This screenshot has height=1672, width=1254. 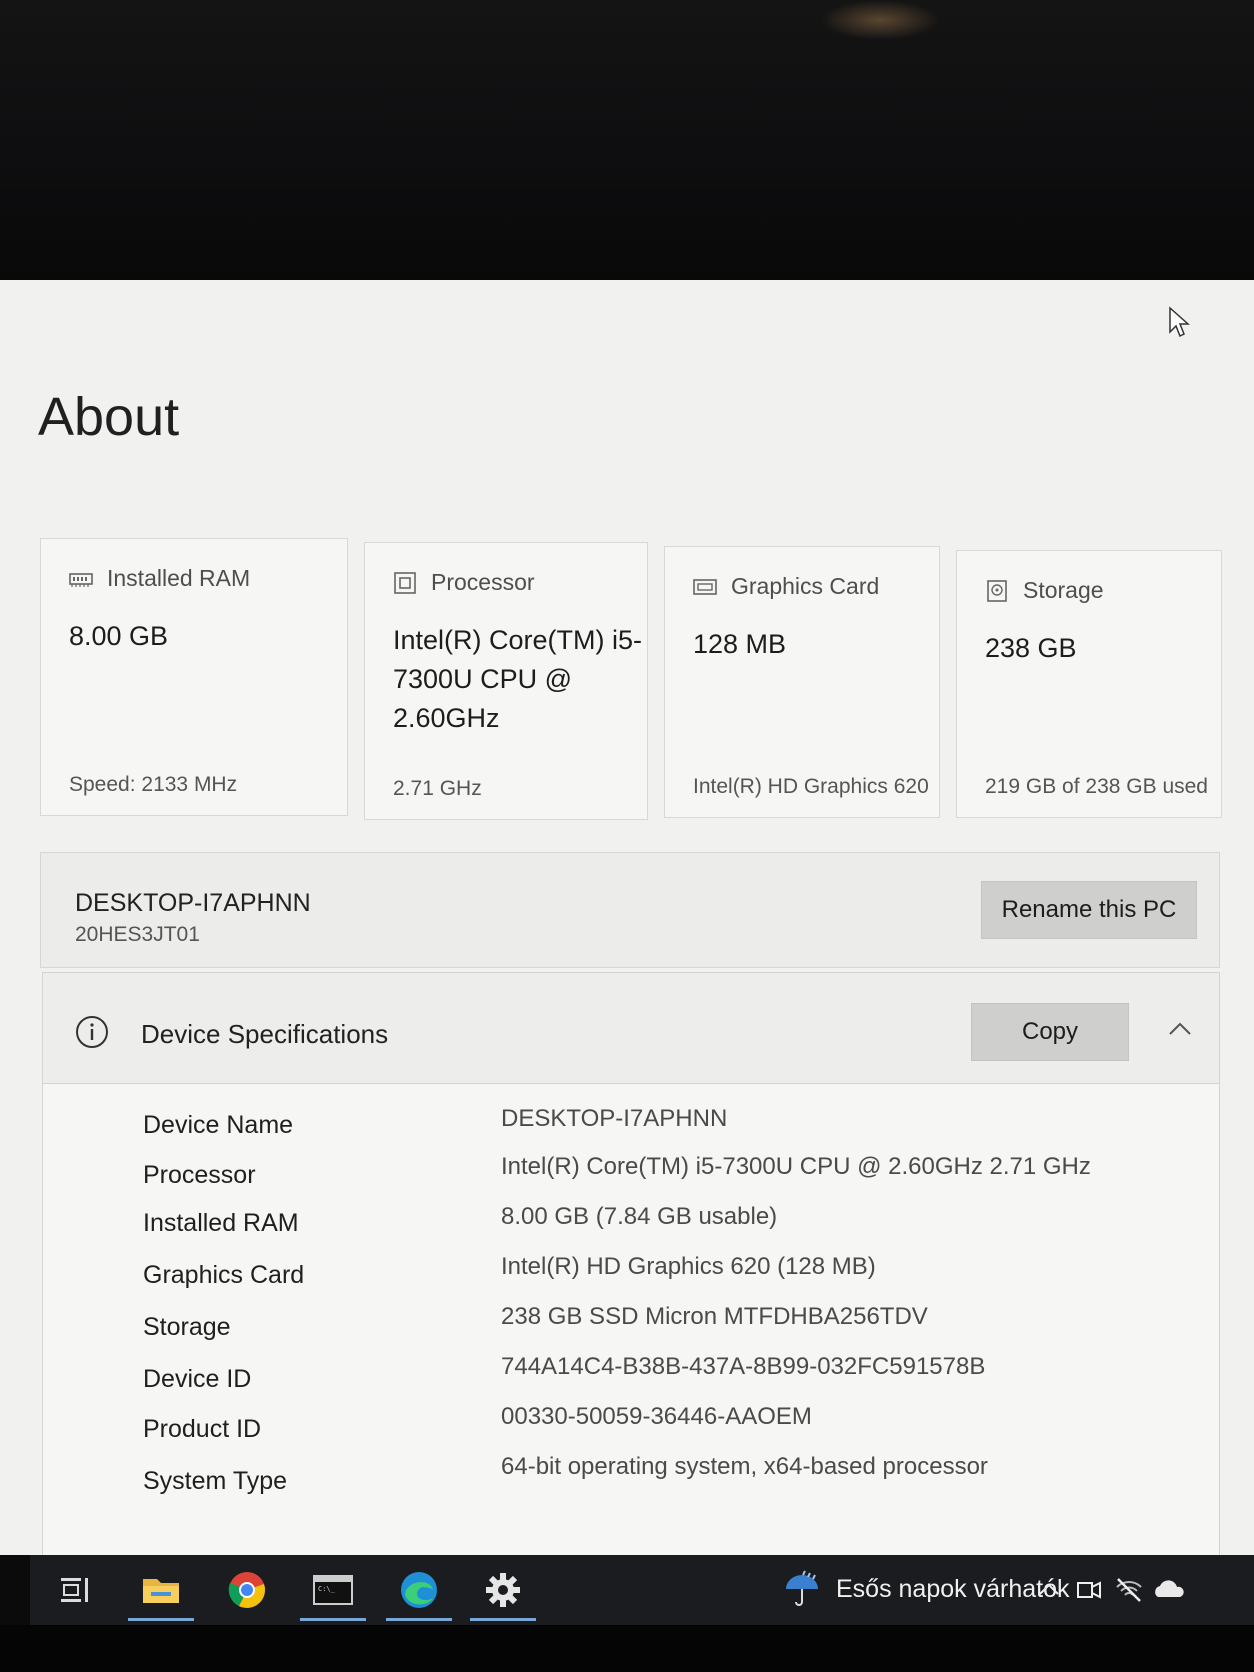 What do you see at coordinates (327, 1589) in the screenshot?
I see `svg-text: C:\_` at bounding box center [327, 1589].